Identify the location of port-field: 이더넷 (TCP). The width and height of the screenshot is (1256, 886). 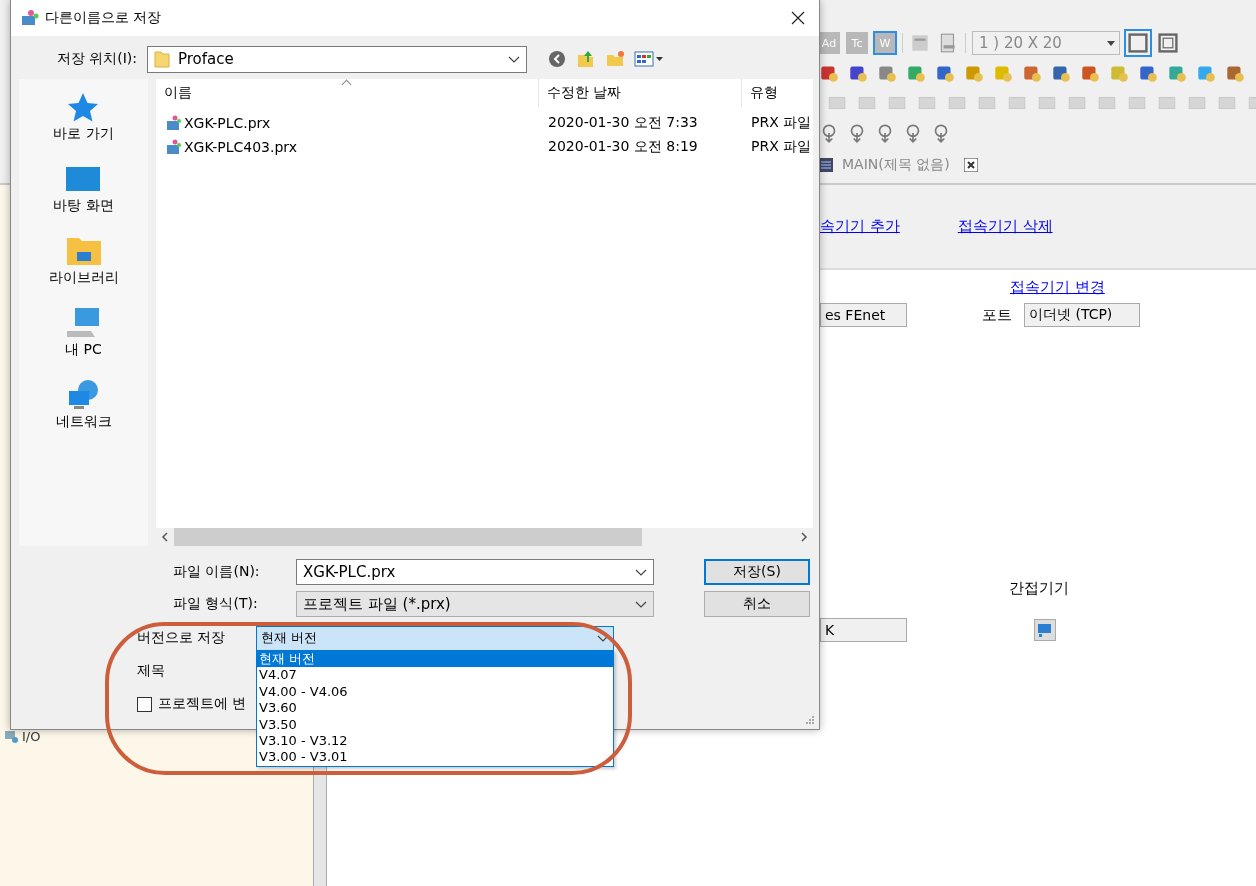
(1082, 315).